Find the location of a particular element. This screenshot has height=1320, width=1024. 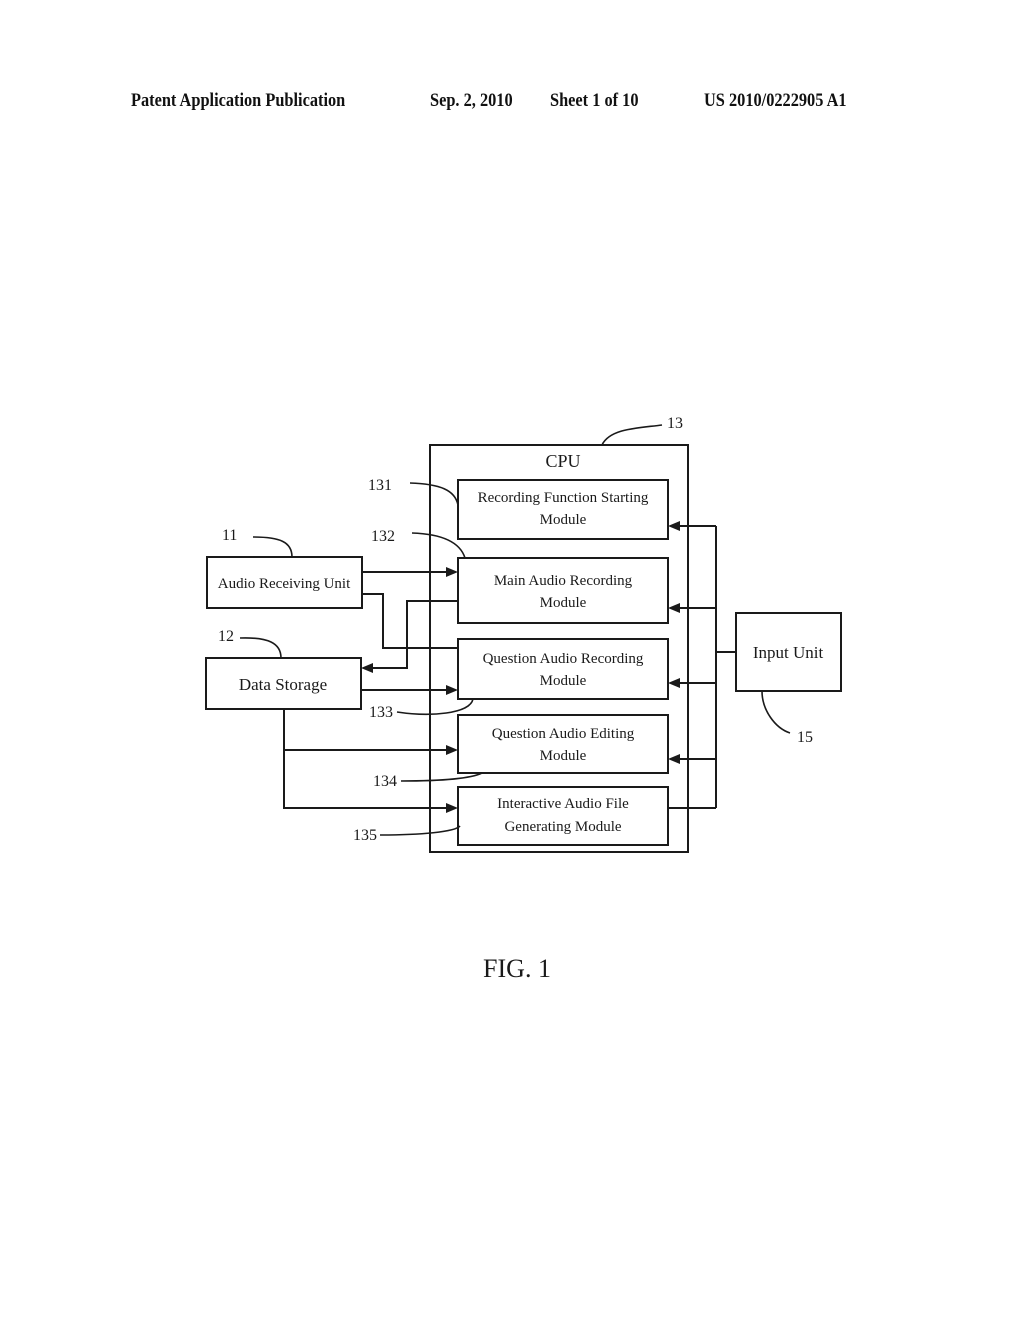

audio-receiving-unit-label: Audio Receiving Unit is located at coordinates (284, 584).